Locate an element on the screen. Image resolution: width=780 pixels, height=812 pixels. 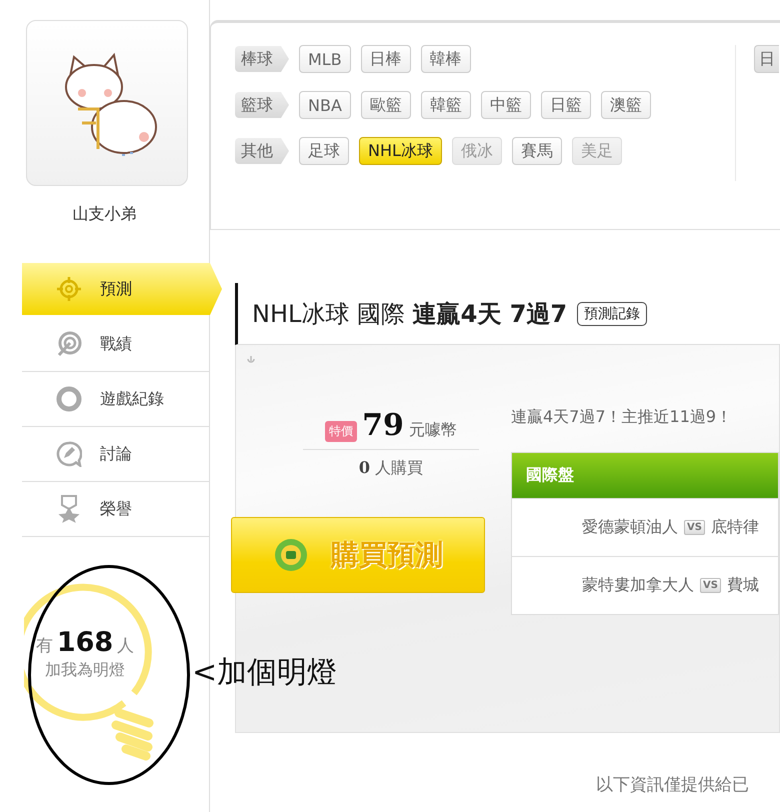
history-button: 預測記錄 is located at coordinates (612, 314).